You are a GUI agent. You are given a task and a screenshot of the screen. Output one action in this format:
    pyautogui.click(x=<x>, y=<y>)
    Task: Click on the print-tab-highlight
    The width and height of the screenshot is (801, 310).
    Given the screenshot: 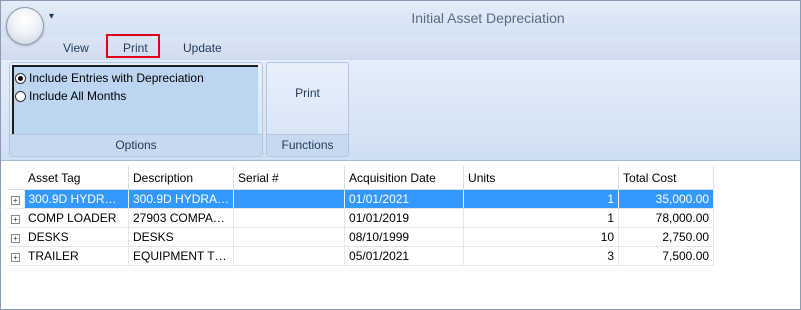 What is the action you would take?
    pyautogui.click(x=133, y=46)
    